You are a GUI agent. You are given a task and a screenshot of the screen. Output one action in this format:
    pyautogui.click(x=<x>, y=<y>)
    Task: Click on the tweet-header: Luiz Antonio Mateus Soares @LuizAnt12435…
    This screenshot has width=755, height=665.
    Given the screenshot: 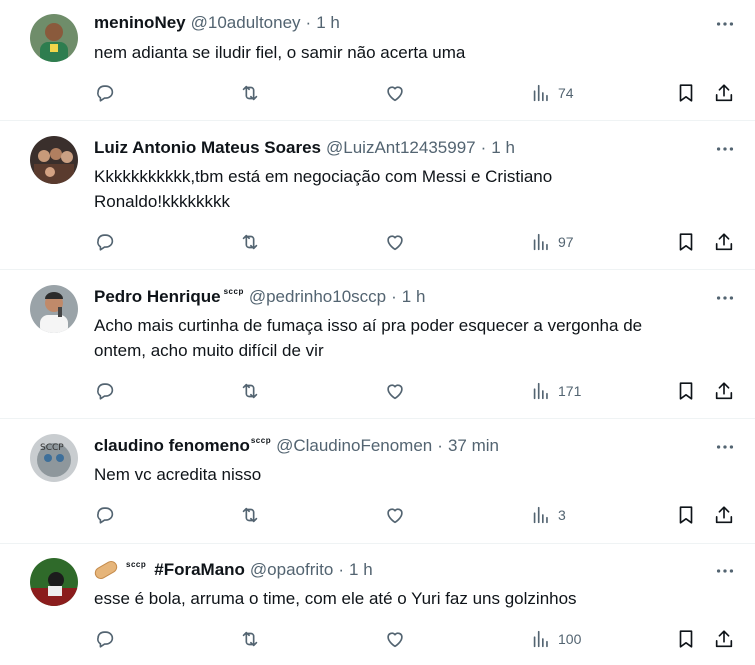 What is the action you would take?
    pyautogui.click(x=304, y=148)
    